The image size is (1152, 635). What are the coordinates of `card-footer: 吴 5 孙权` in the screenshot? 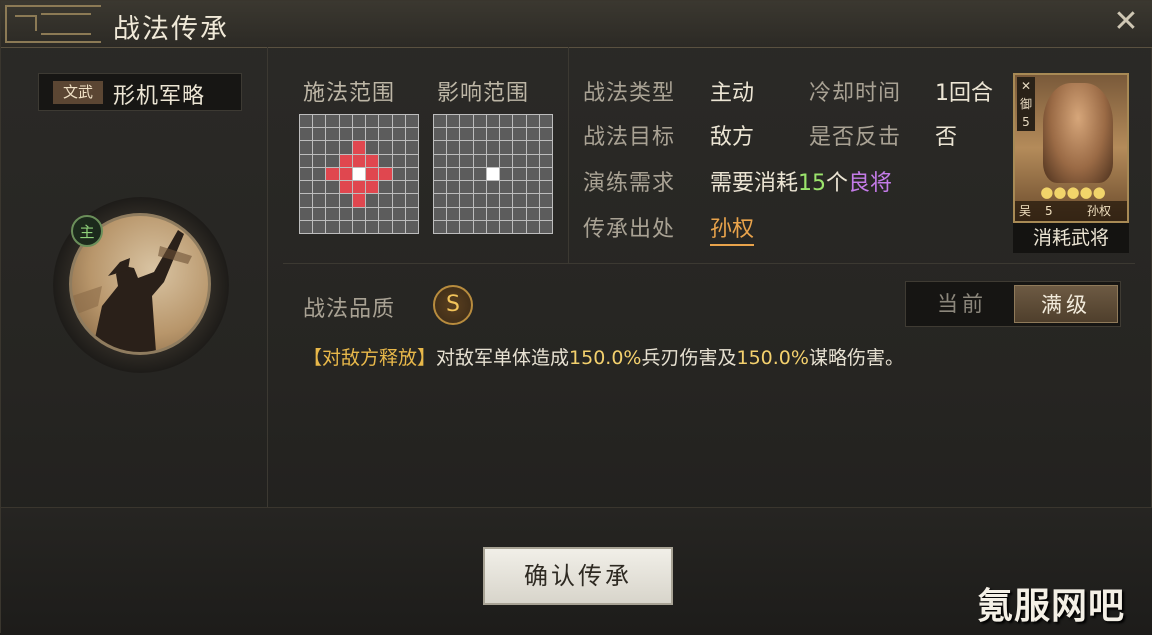 It's located at (1071, 211).